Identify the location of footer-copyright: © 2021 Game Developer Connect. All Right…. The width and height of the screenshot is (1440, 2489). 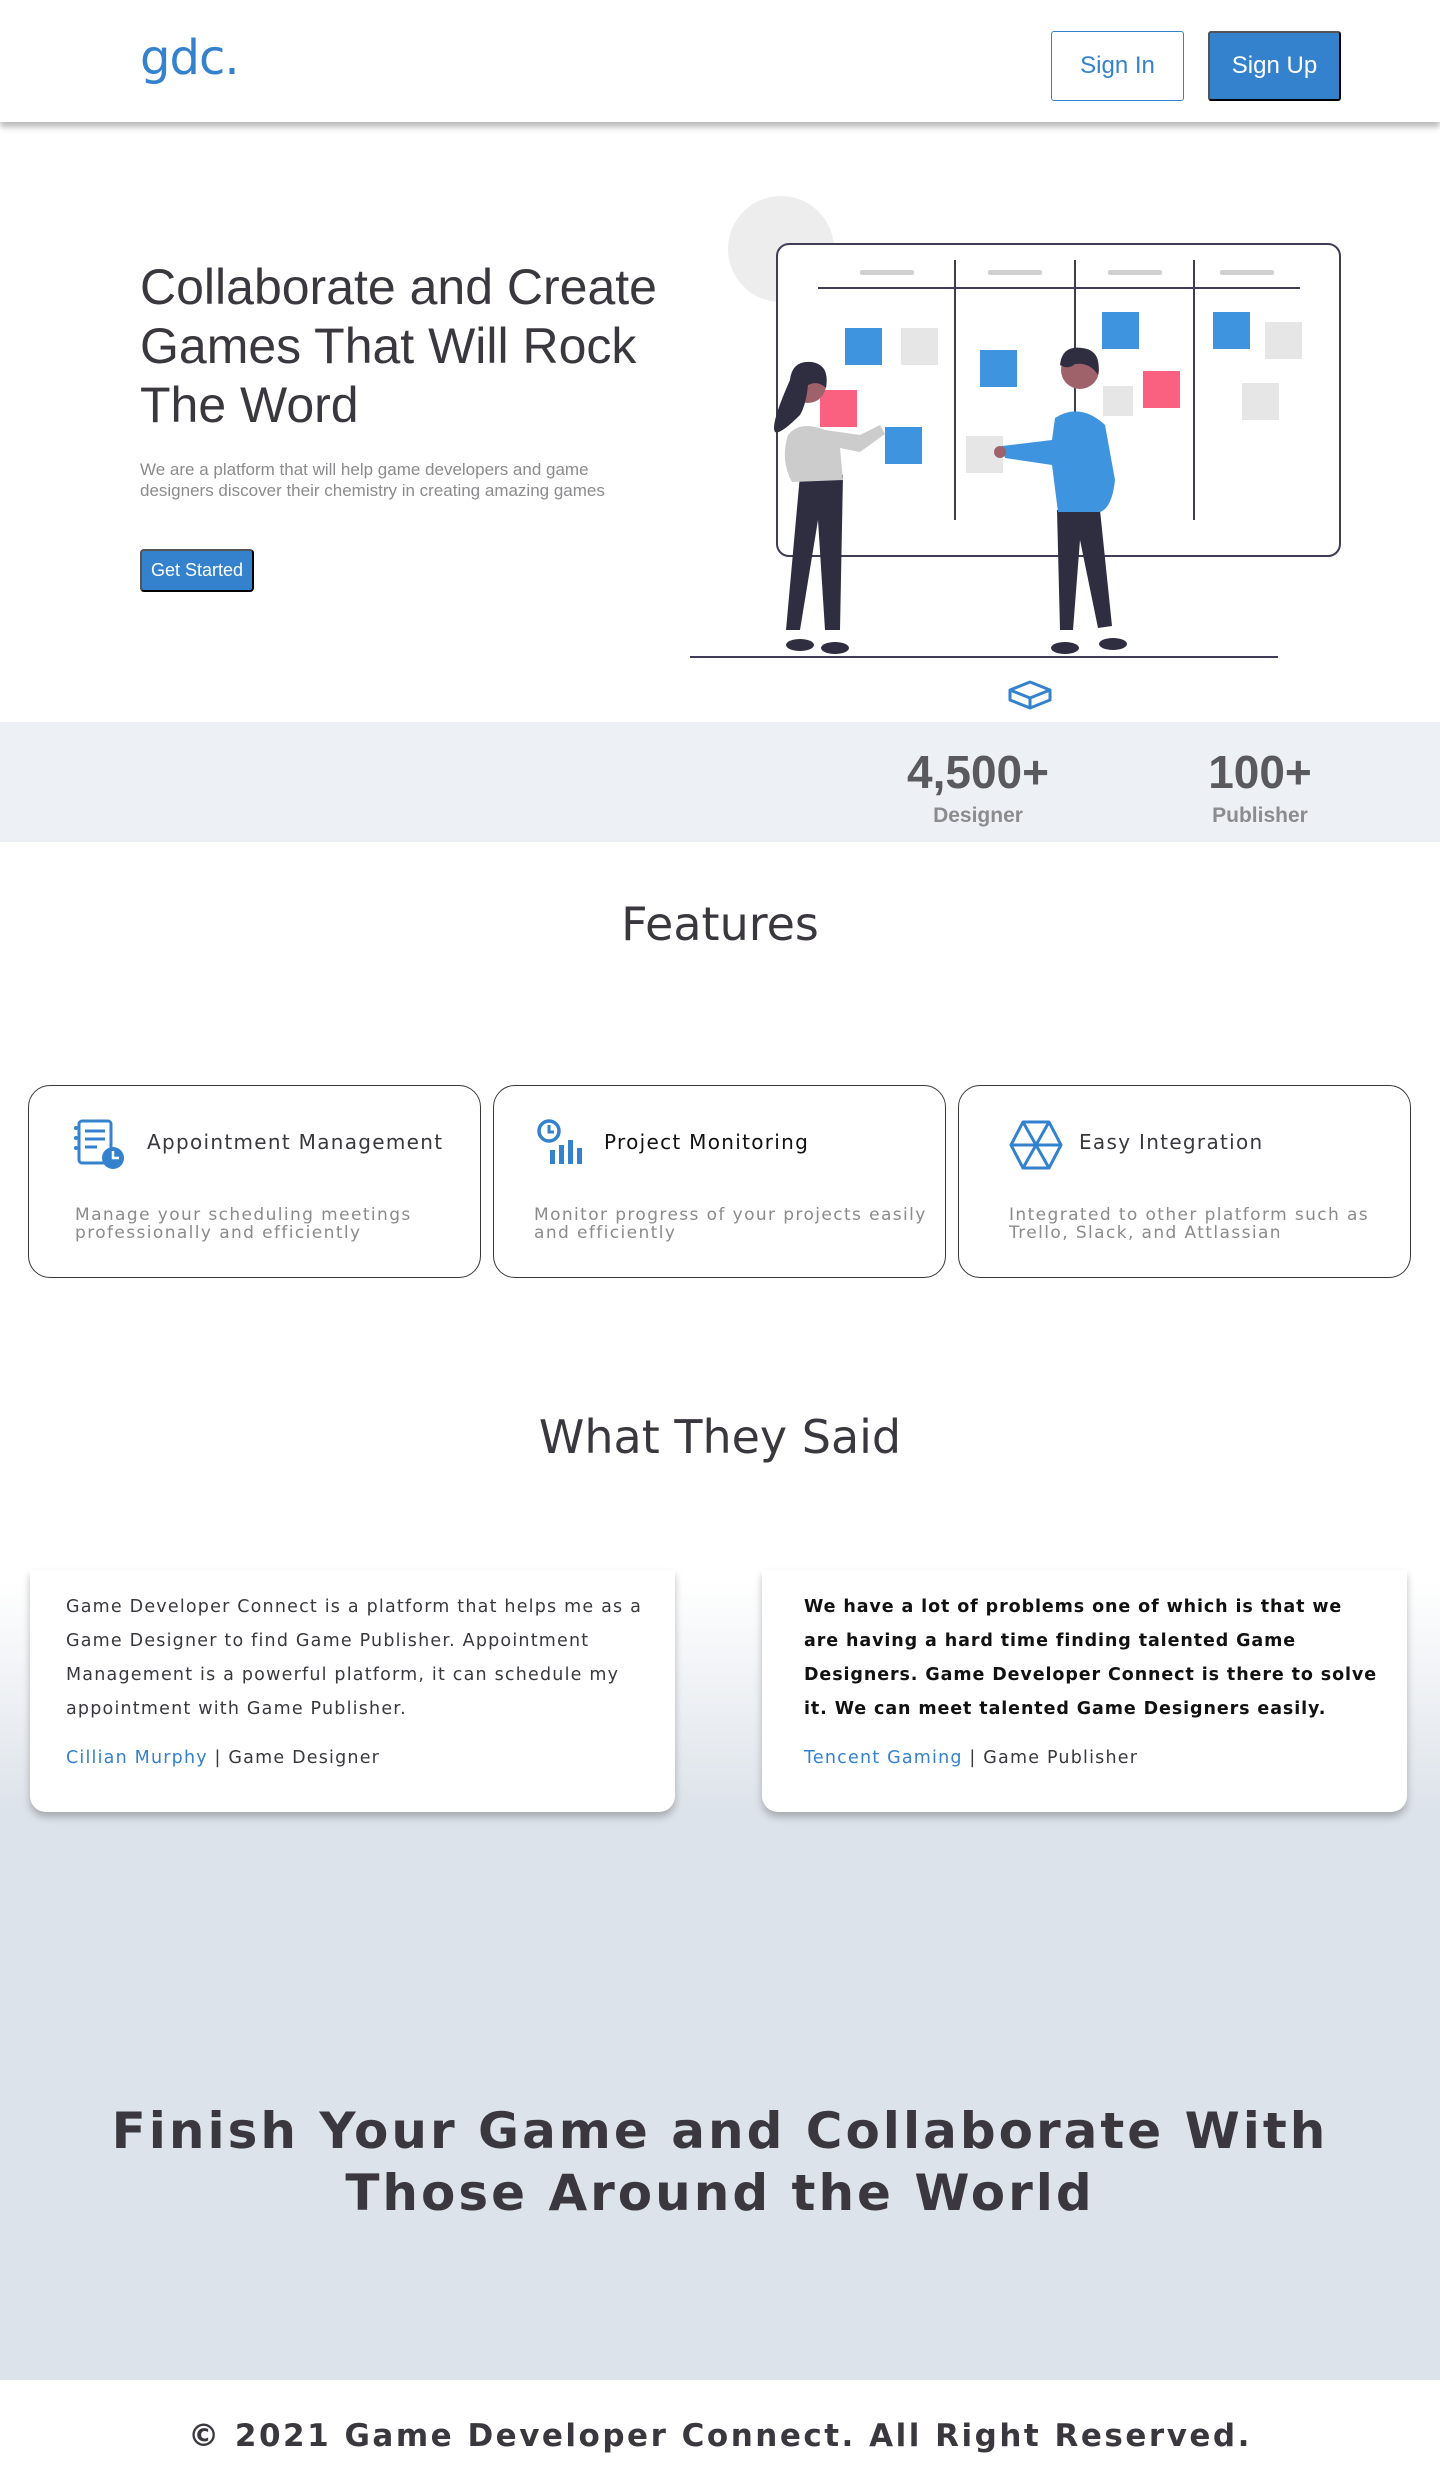
(720, 2436).